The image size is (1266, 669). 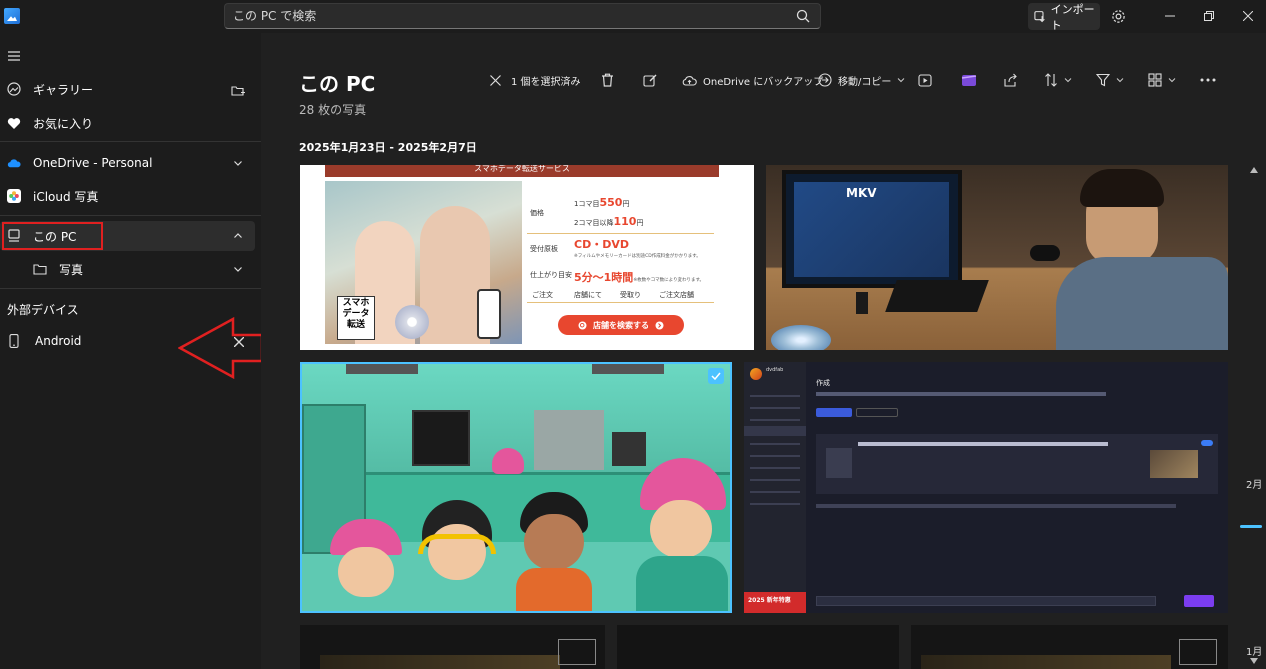 I want to click on face-shape, so click(x=554, y=542).